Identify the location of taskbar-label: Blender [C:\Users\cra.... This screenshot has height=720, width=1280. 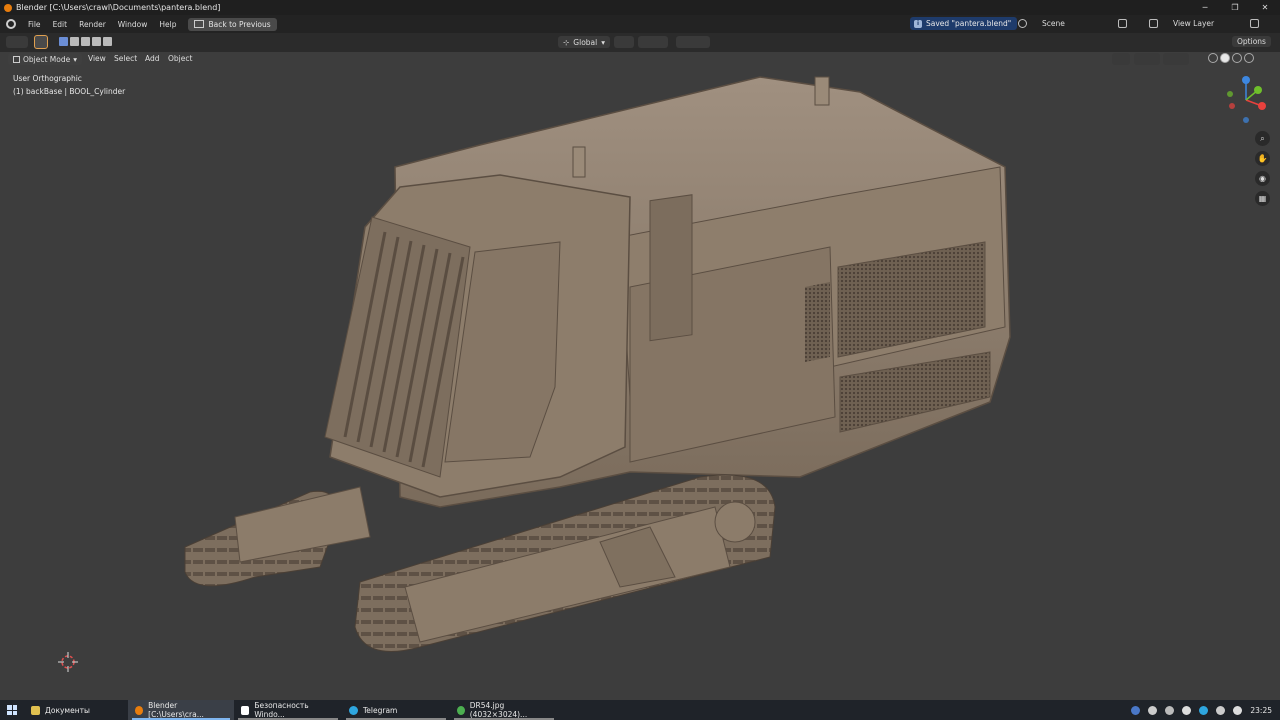
(176, 710).